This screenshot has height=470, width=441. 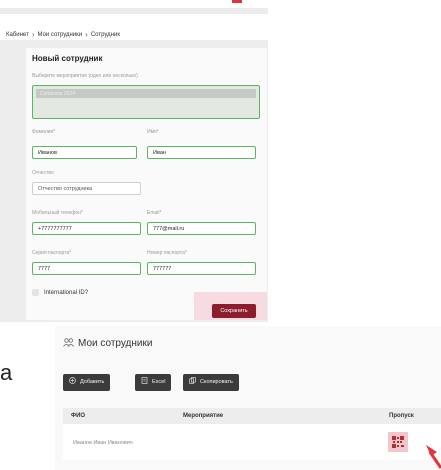 I want to click on copy-button-label: Скопировать, so click(x=216, y=382).